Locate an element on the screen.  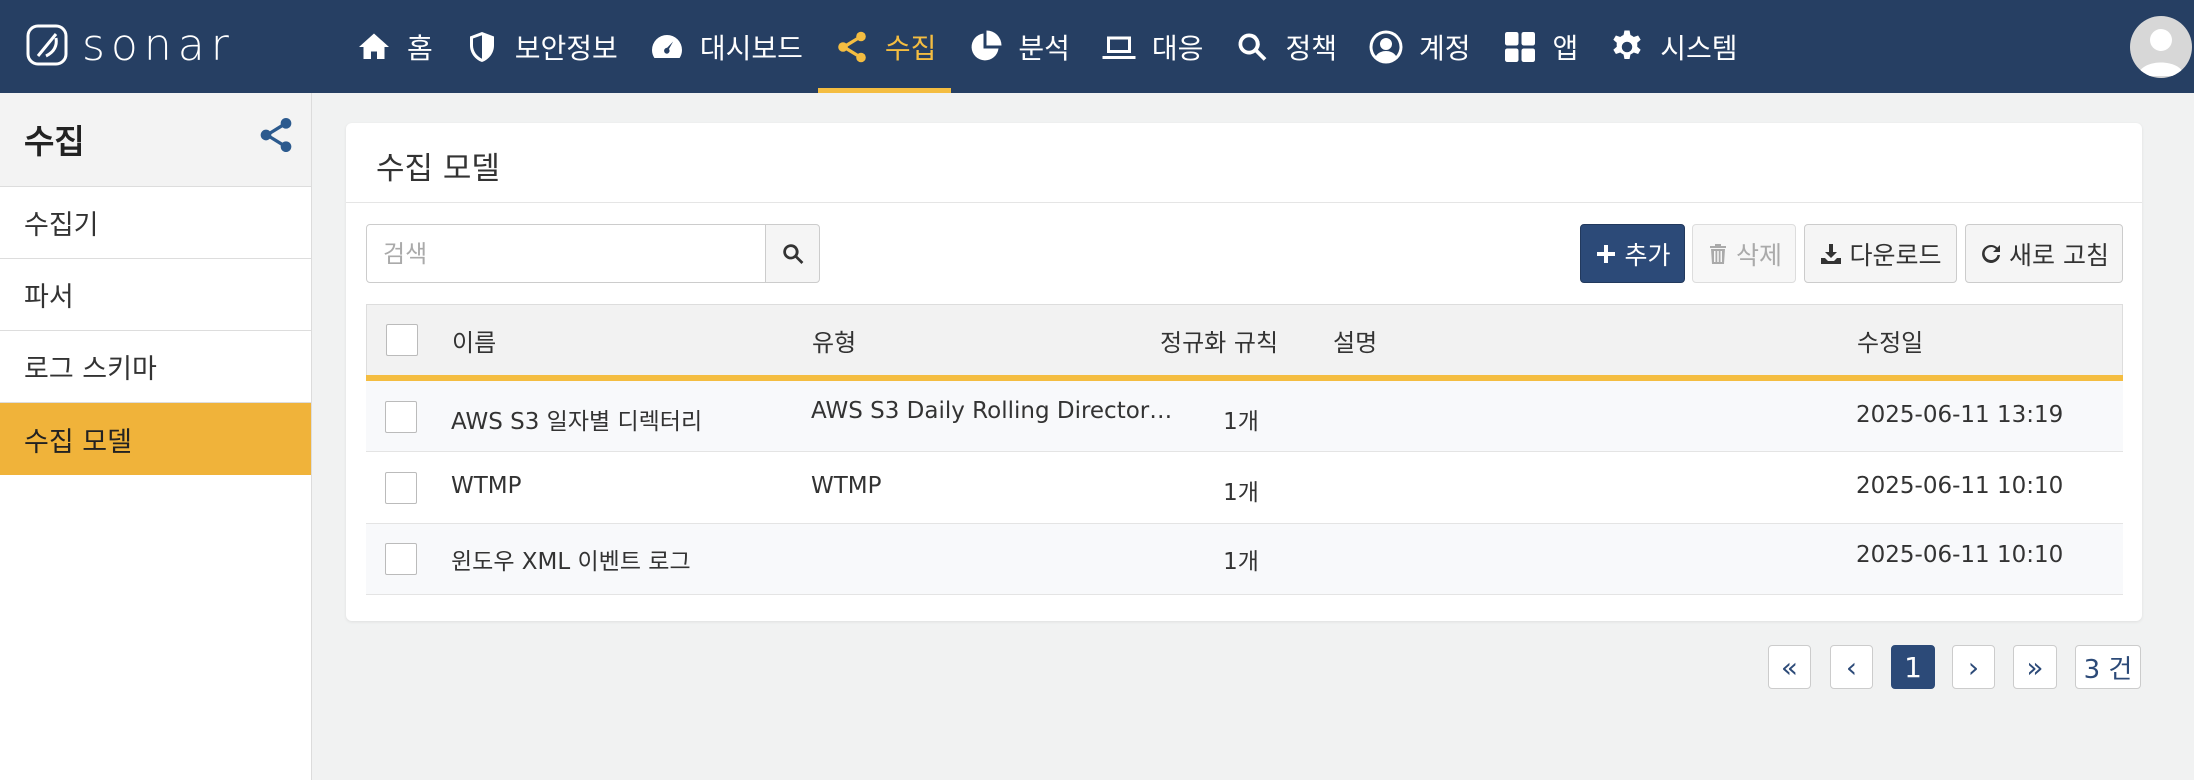
delete-button: 삭제 is located at coordinates (1744, 253).